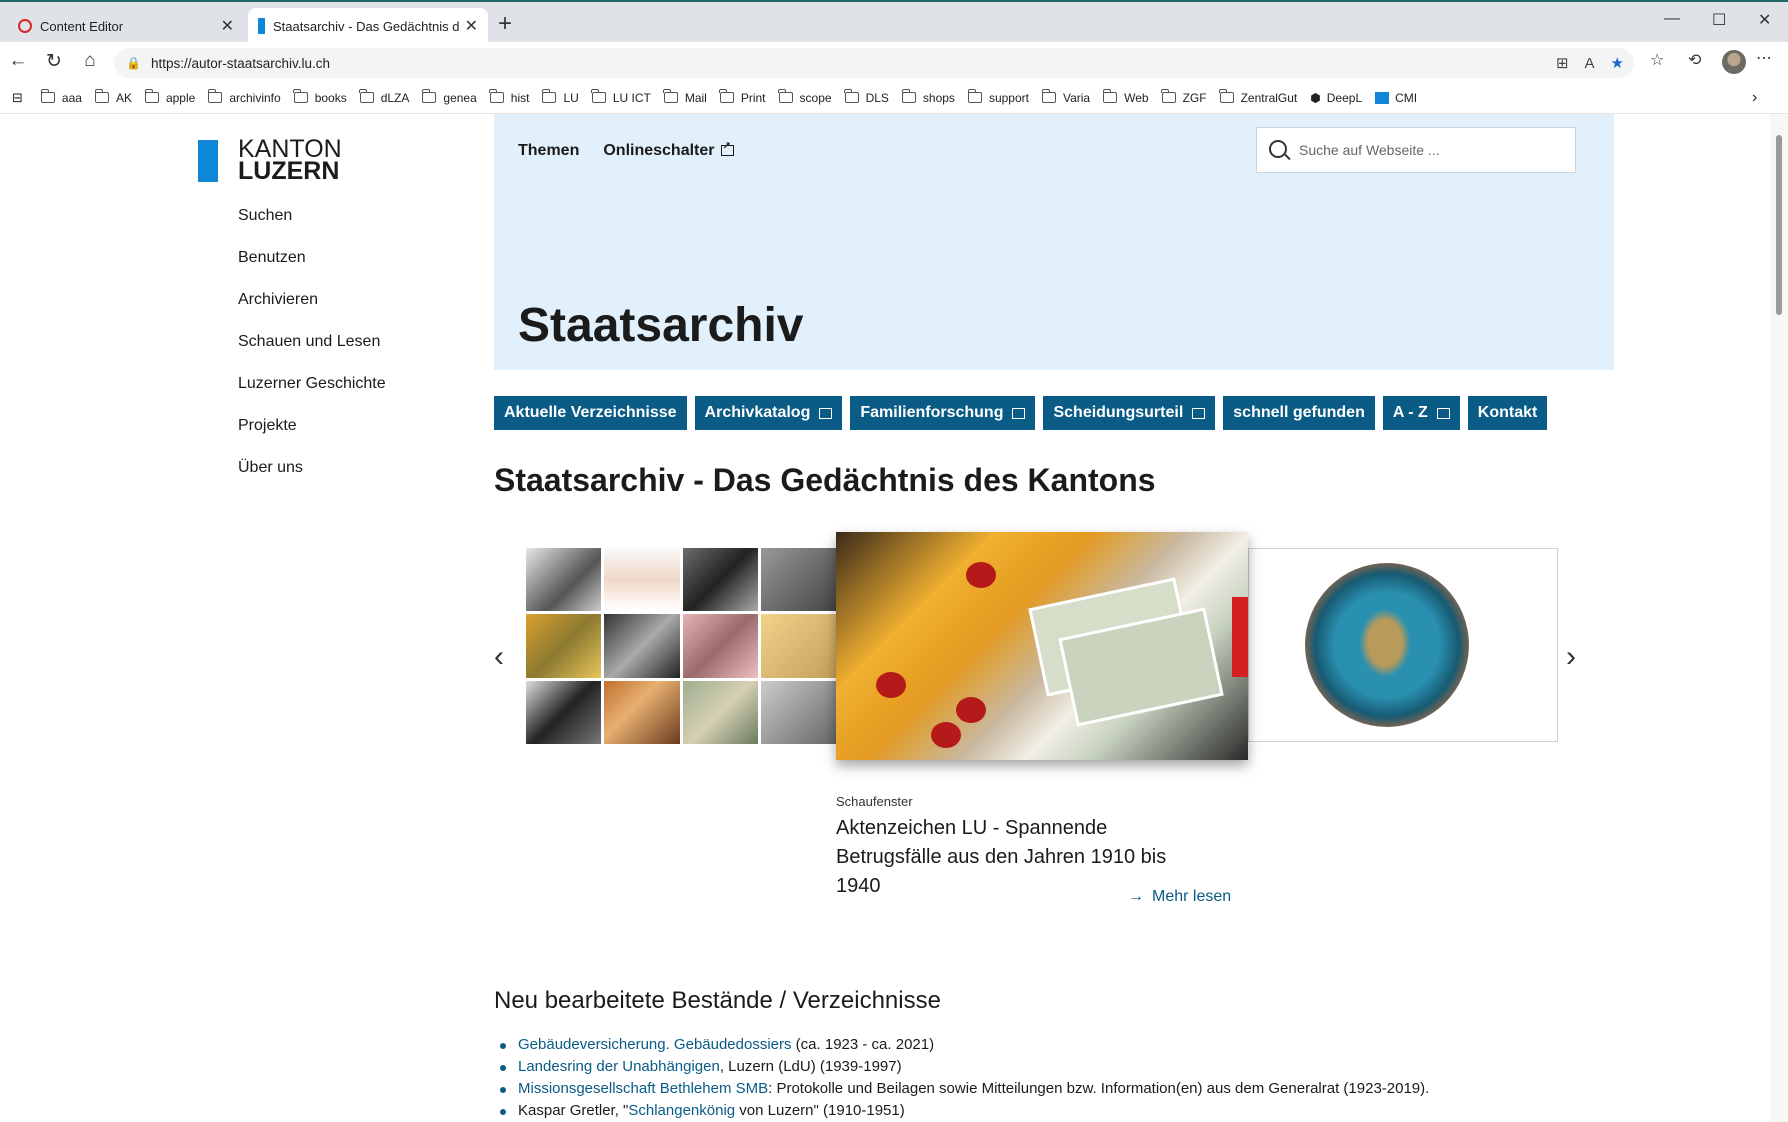 Image resolution: width=1788 pixels, height=1122 pixels. Describe the element at coordinates (244, 97) in the screenshot. I see `bookmark-folder: archivinfo` at that location.